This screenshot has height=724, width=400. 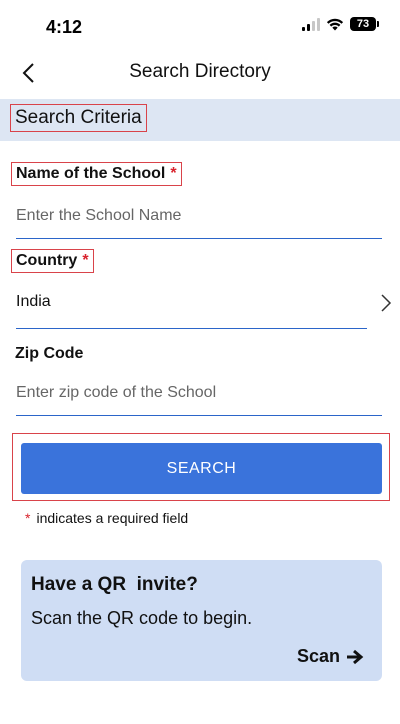 I want to click on required-field-note: * indicates a required field, so click(x=106, y=518).